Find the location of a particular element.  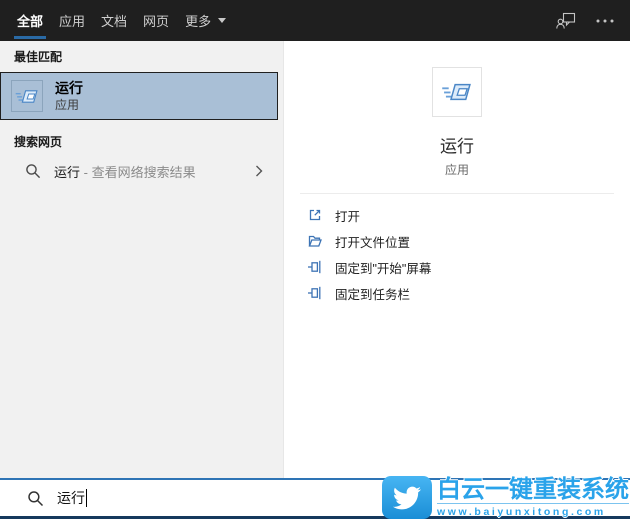

app-actions: 打开 打开文件位置 固定到"开始"屏幕 固定到任务栏 is located at coordinates (457, 254).